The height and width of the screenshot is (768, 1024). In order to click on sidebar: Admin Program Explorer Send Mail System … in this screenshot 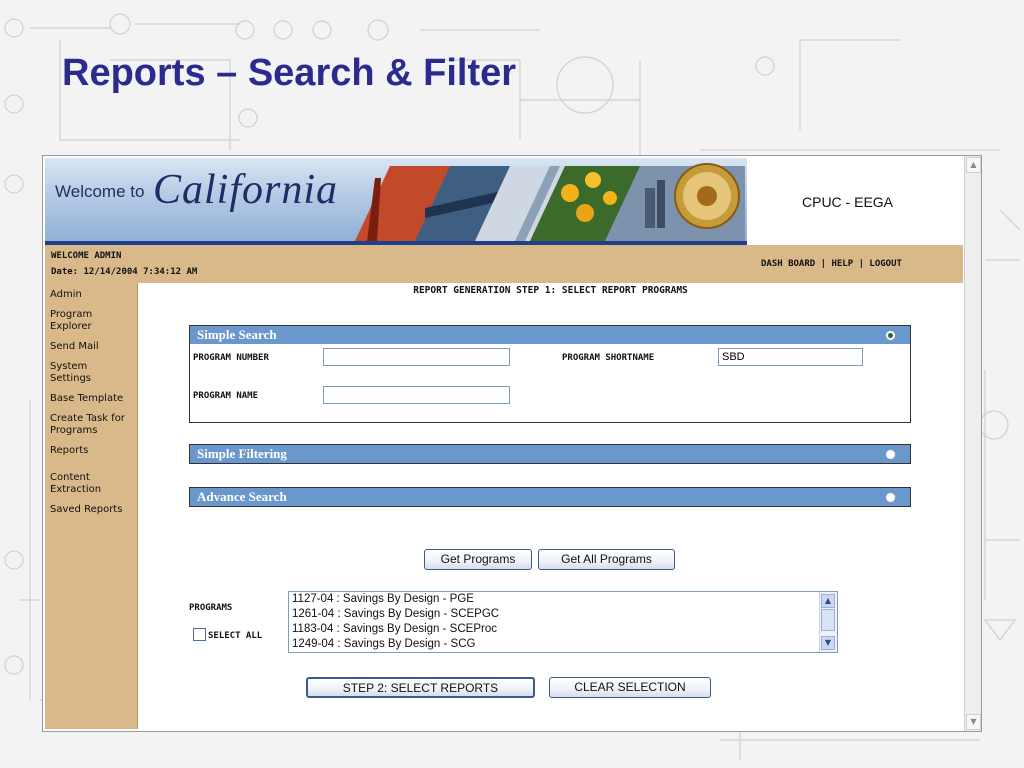, I will do `click(91, 506)`.